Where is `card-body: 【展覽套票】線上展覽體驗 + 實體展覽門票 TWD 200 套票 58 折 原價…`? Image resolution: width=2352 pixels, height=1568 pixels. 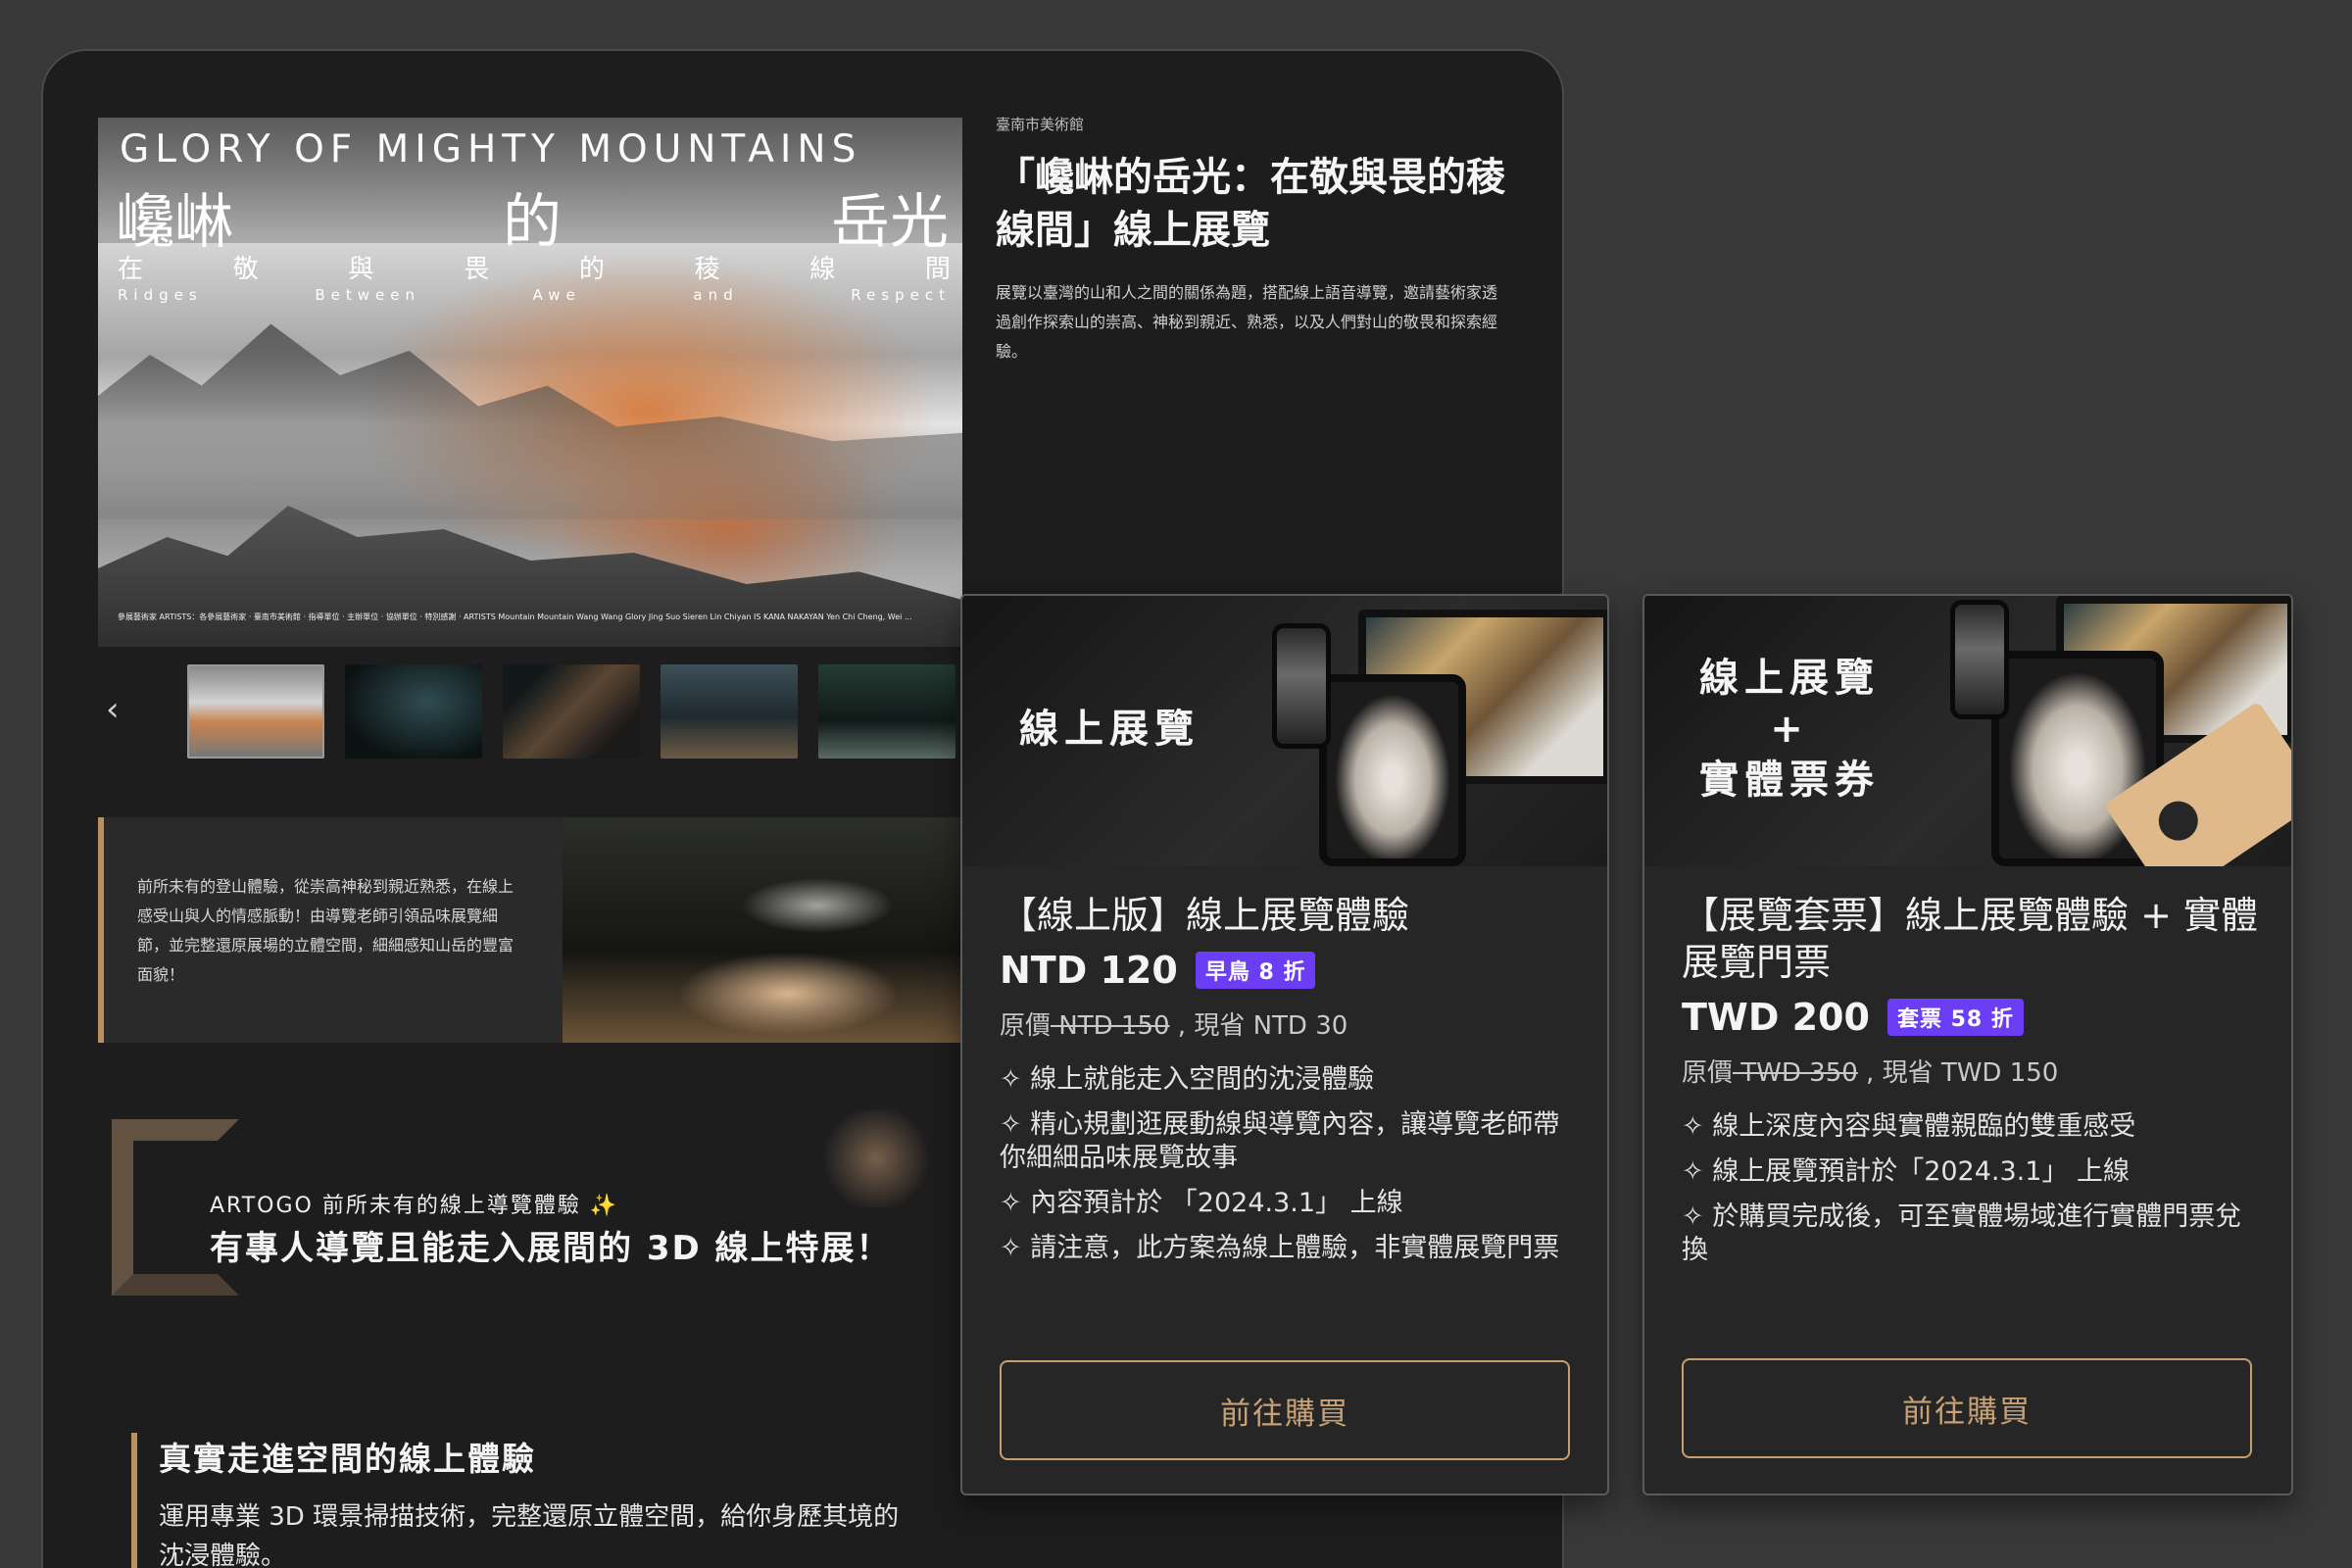 card-body: 【展覽套票】線上展覽體驗 + 實體展覽門票 TWD 200 套票 58 折 原價… is located at coordinates (1971, 1085).